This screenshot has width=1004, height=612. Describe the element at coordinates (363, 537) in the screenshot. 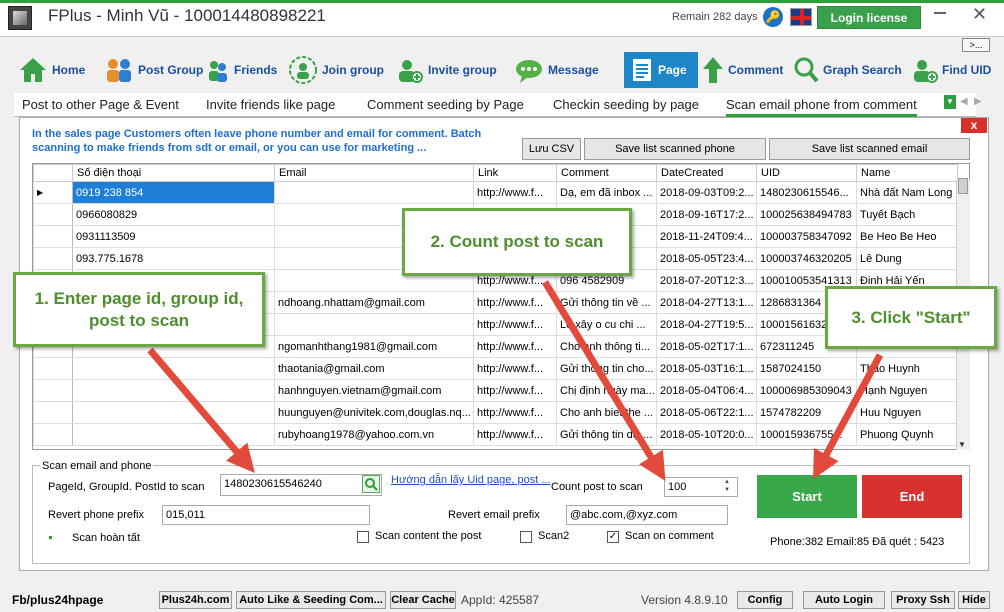

I see `scan-content-checkbox` at that location.